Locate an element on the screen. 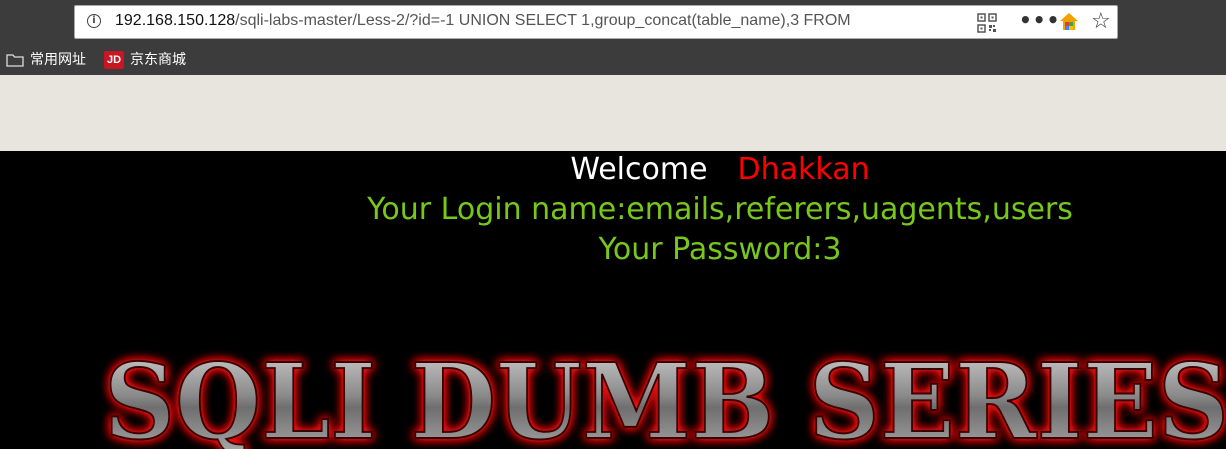  bookmark-item-frequent-sites: 常用网址 is located at coordinates (46, 60).